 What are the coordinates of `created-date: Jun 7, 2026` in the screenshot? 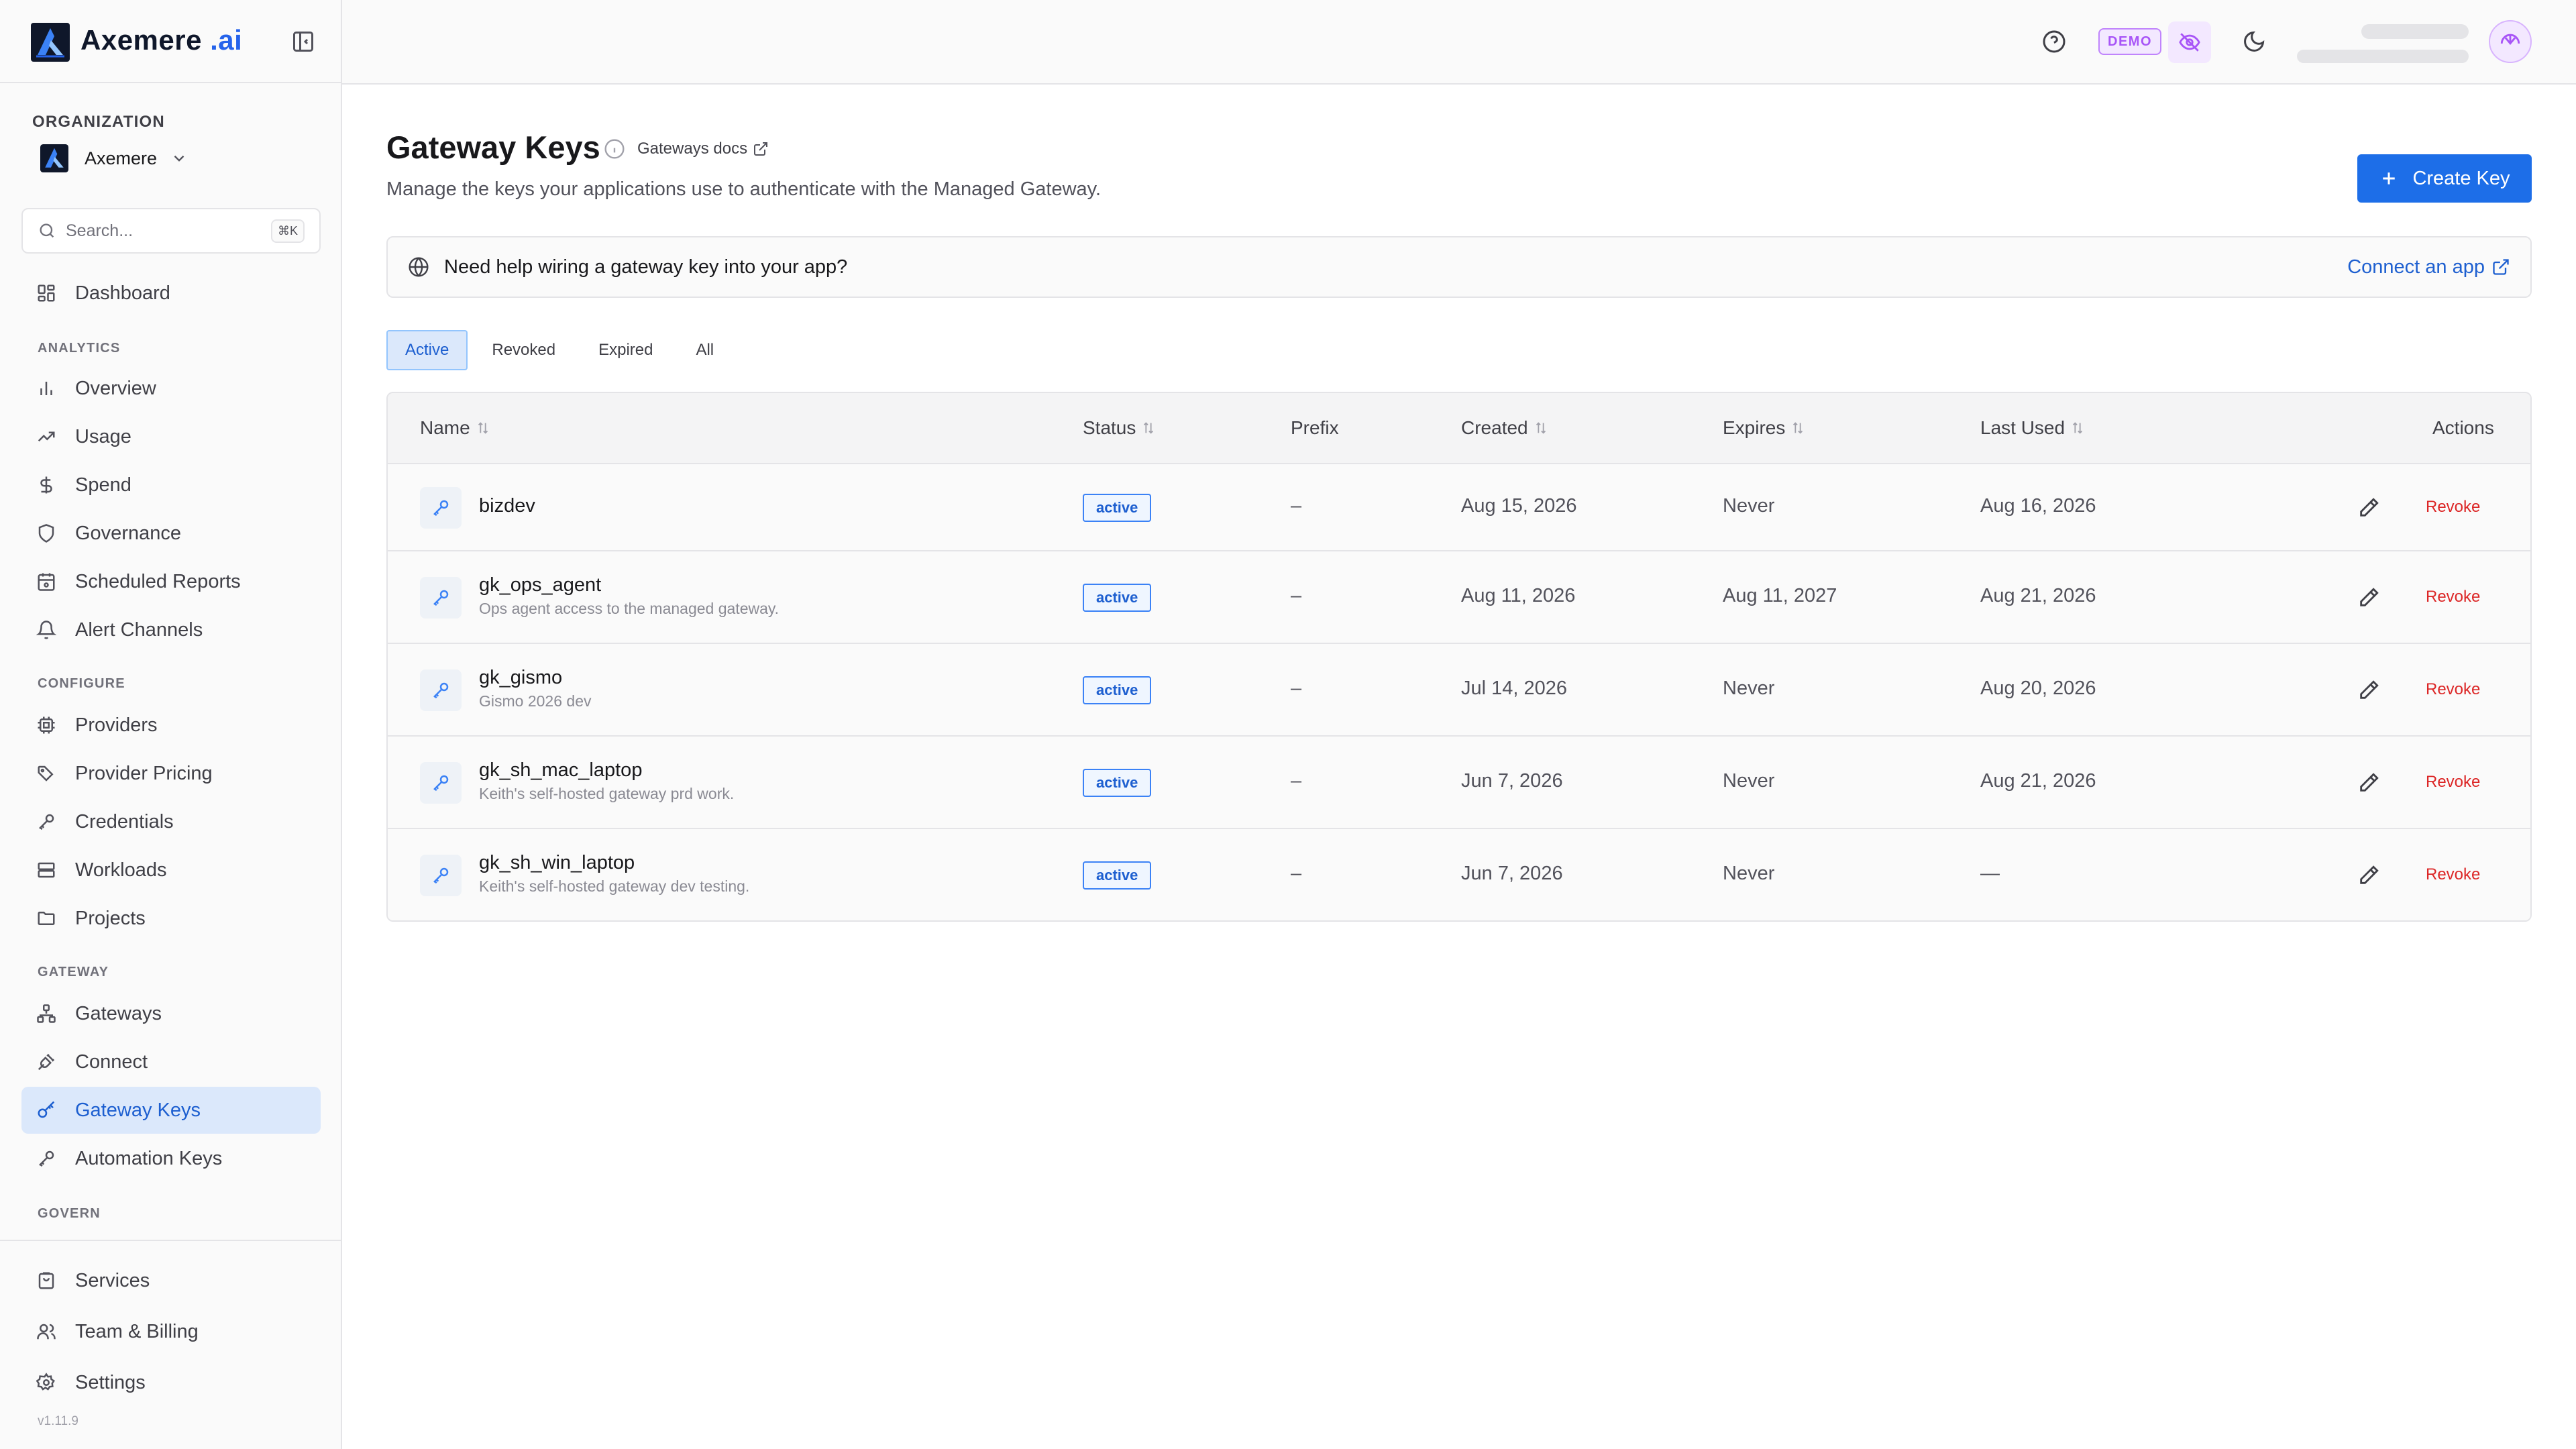 It's located at (1512, 873).